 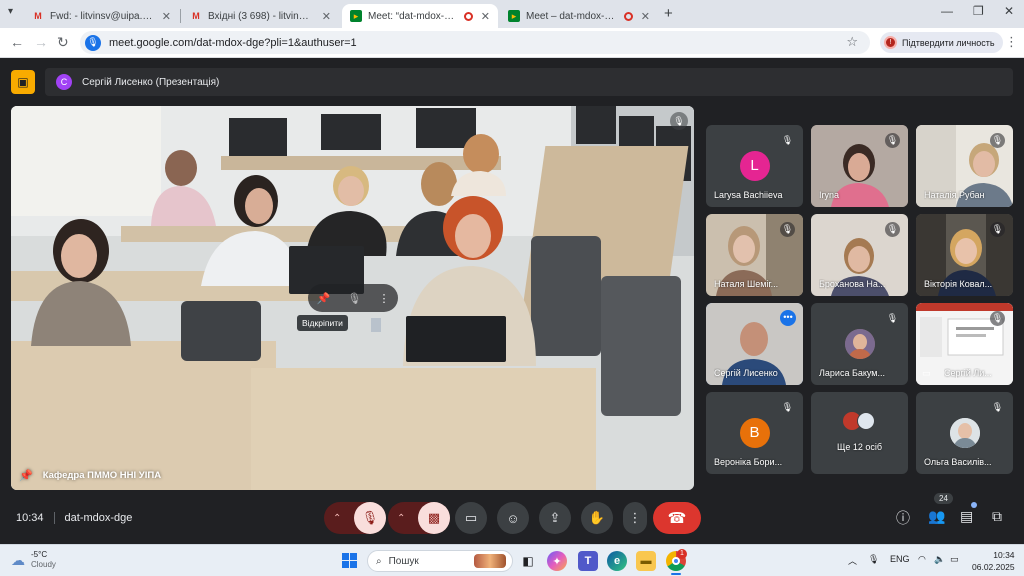 What do you see at coordinates (90, 475) in the screenshot?
I see `main-video-caption: 📌 Кафедра ПММО ННІ УІПА` at bounding box center [90, 475].